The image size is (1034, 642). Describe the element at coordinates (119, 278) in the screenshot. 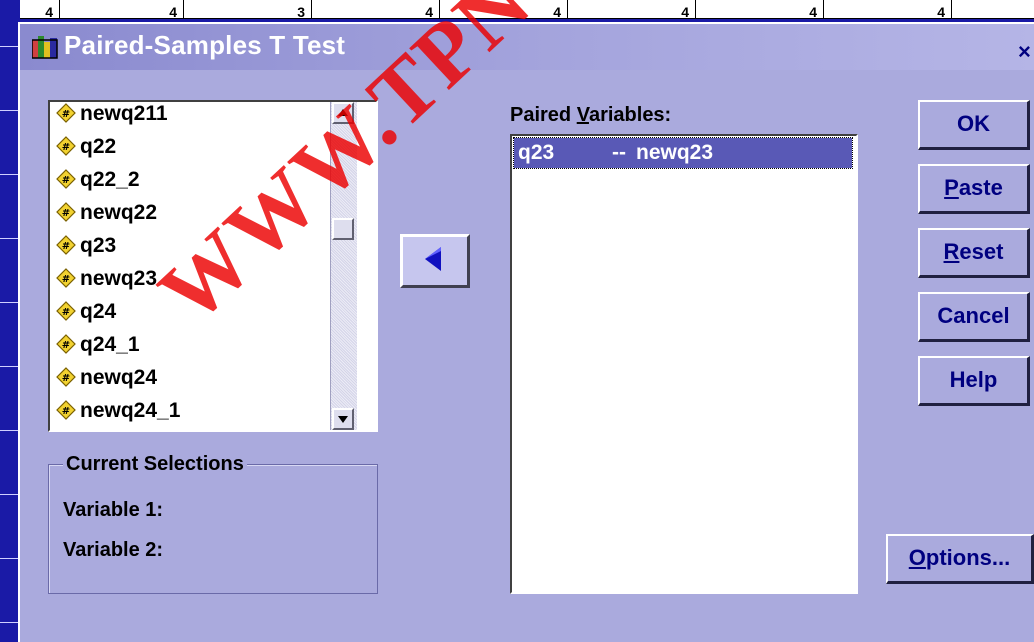

I see `variable-name: newq23` at that location.